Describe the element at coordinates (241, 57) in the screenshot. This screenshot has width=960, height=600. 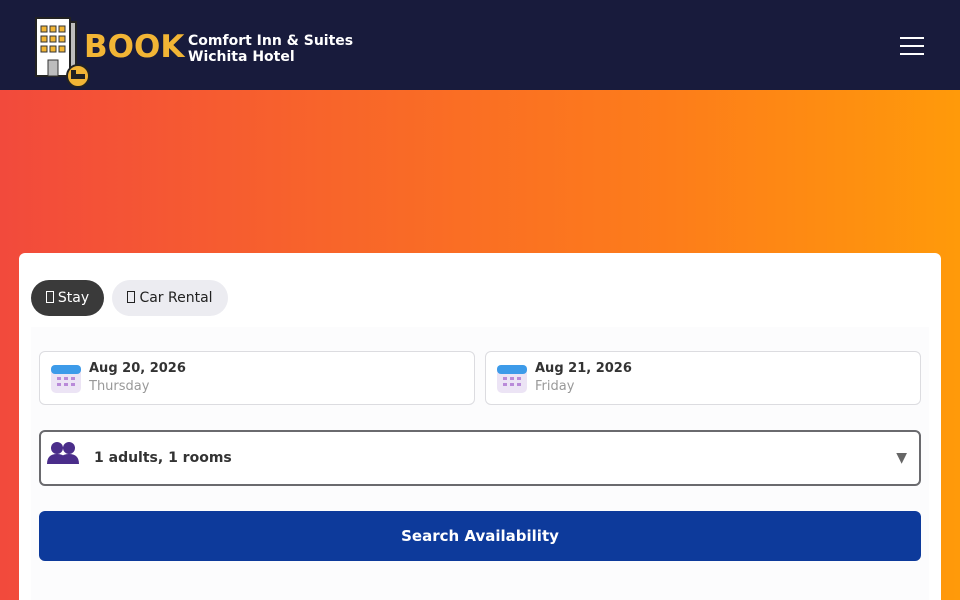
I see `hotel-name-line2: Wichita Hotel` at that location.